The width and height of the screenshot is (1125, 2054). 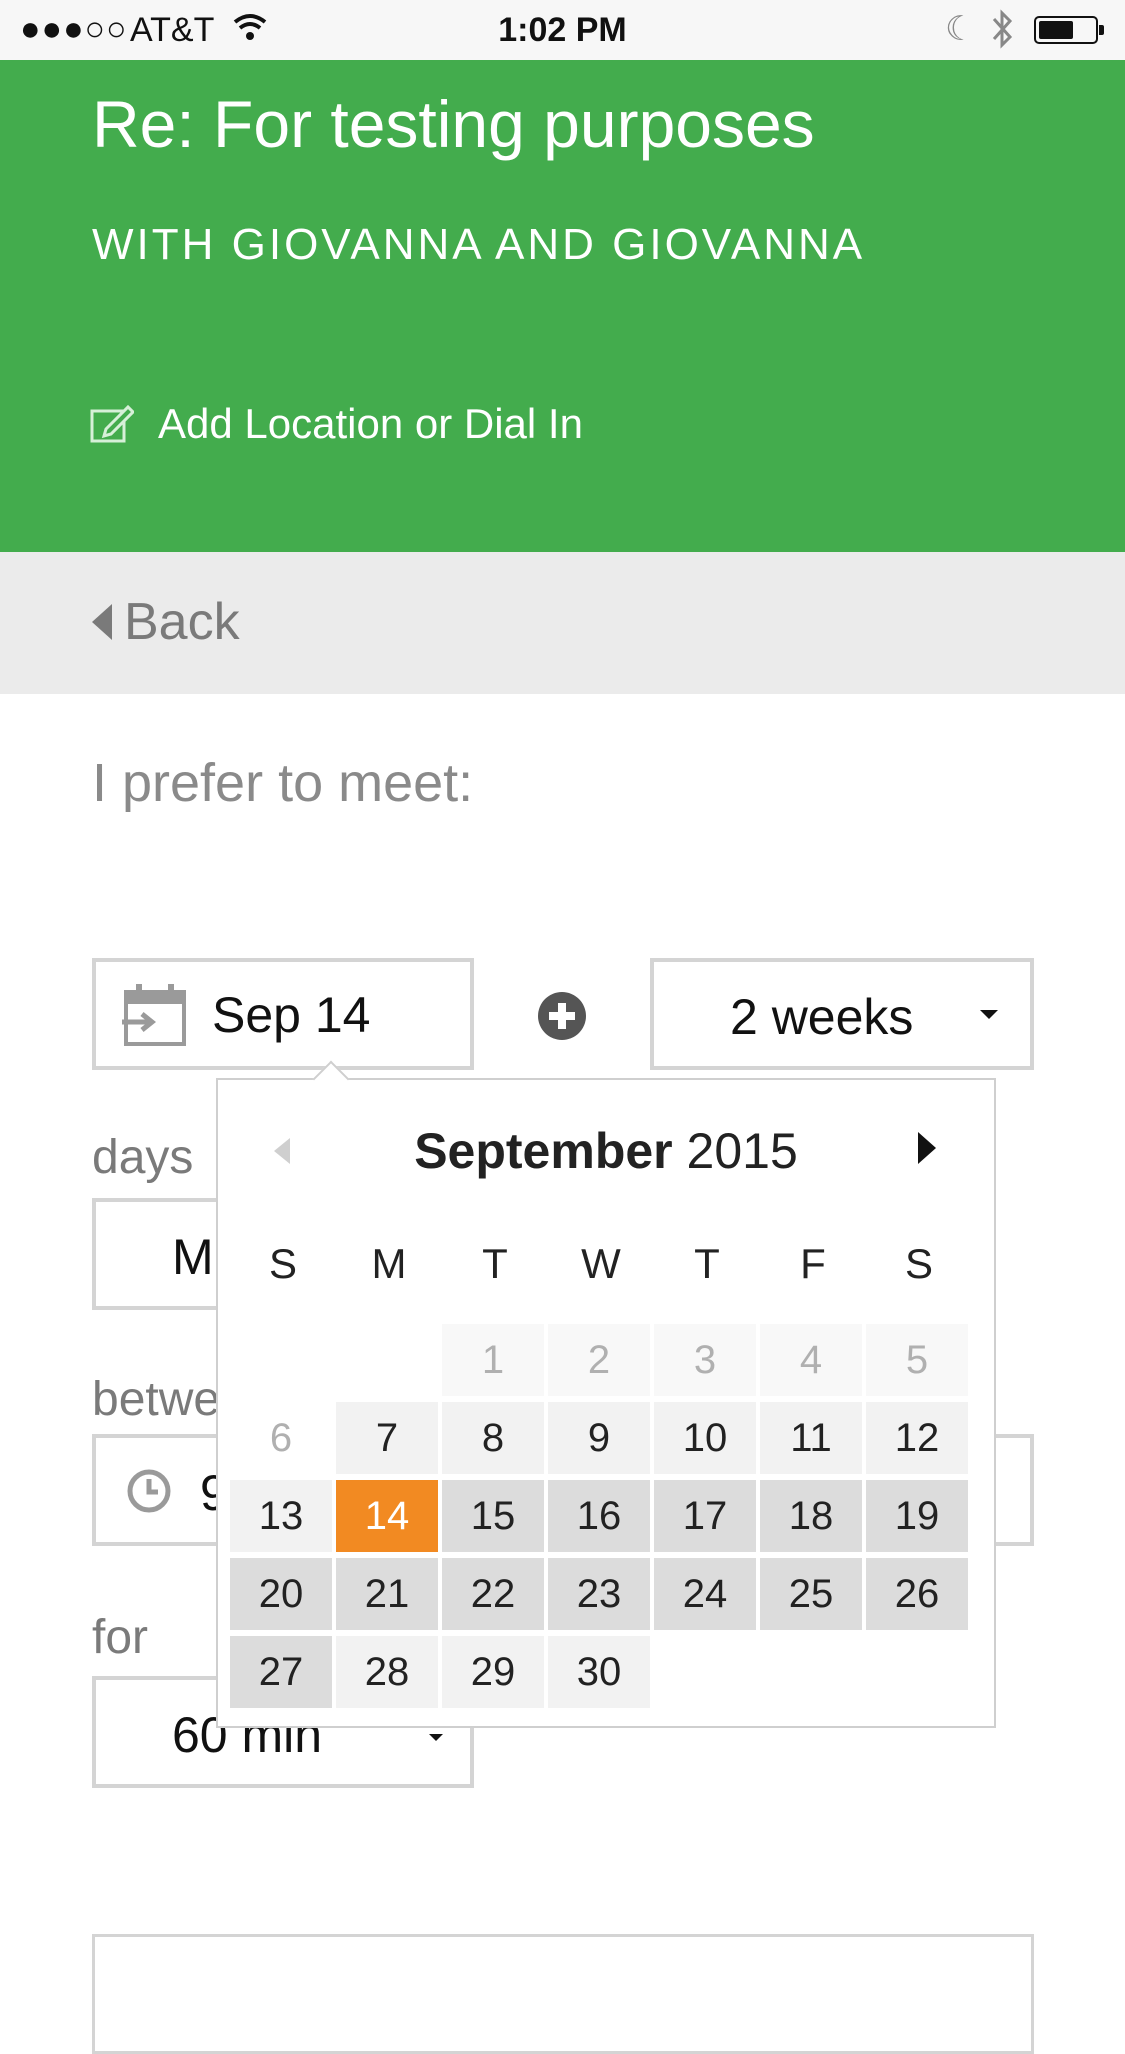 I want to click on start-date-value: Sep 14, so click(x=291, y=1015).